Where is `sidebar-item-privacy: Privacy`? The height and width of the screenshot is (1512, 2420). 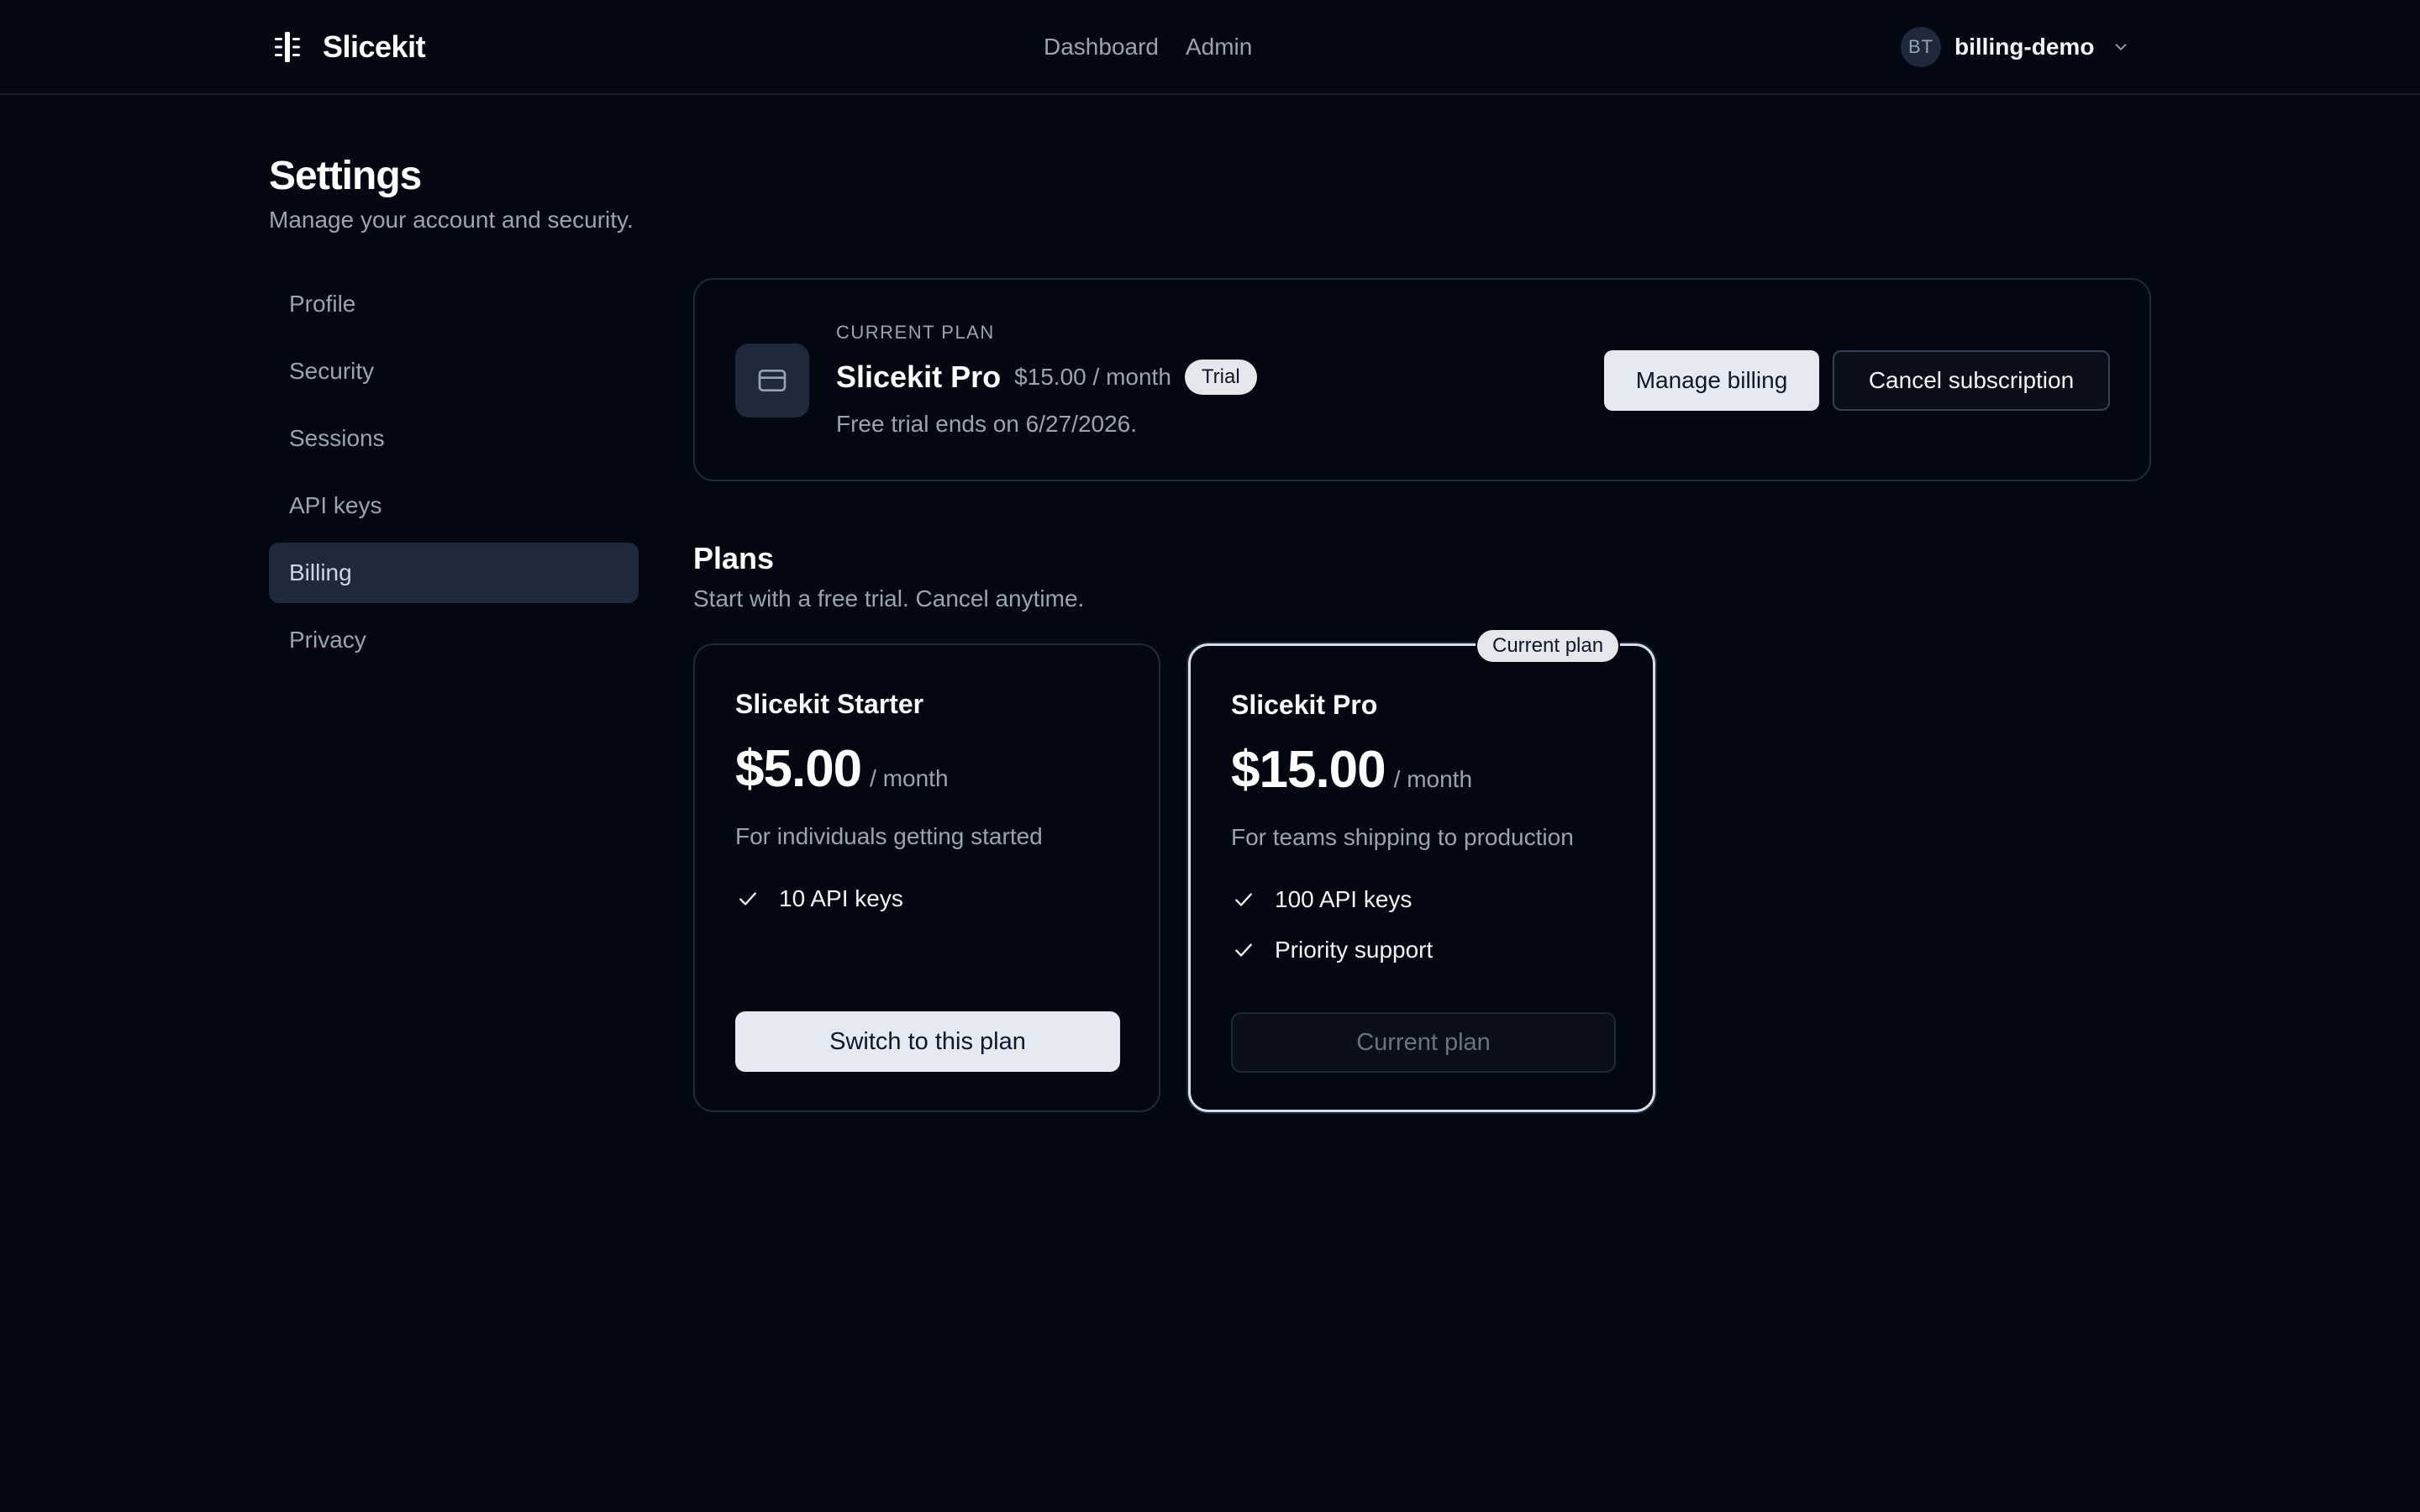 sidebar-item-privacy: Privacy is located at coordinates (454, 640).